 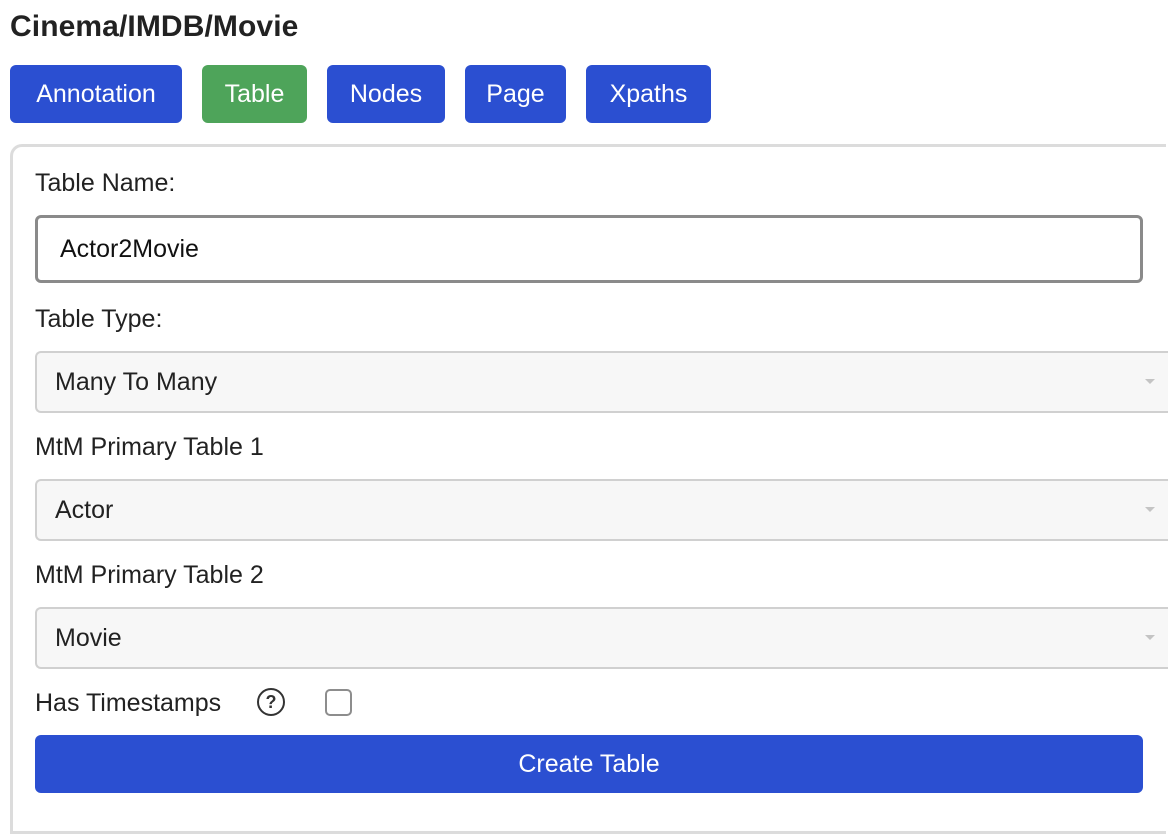 What do you see at coordinates (589, 249) in the screenshot?
I see `table-name-input` at bounding box center [589, 249].